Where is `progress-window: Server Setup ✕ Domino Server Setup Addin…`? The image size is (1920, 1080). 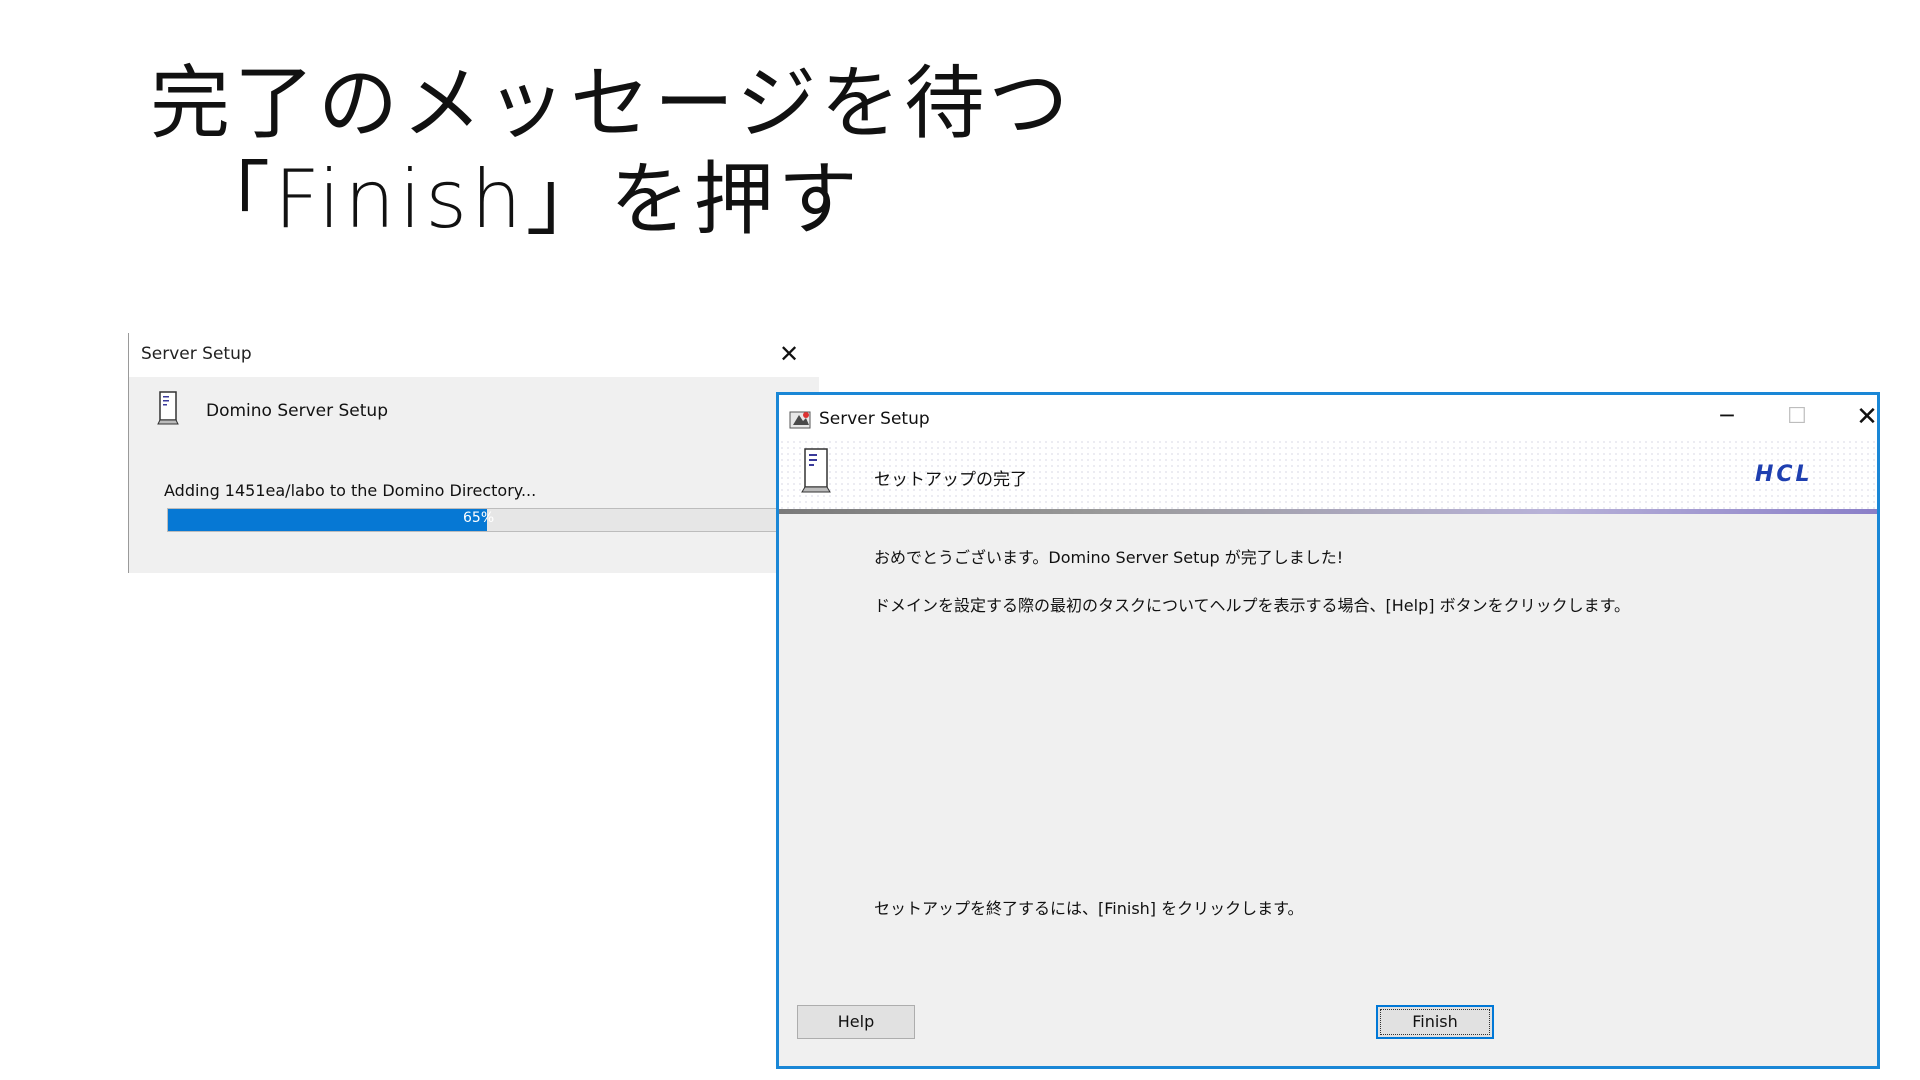 progress-window: Server Setup ✕ Domino Server Setup Addin… is located at coordinates (473, 453).